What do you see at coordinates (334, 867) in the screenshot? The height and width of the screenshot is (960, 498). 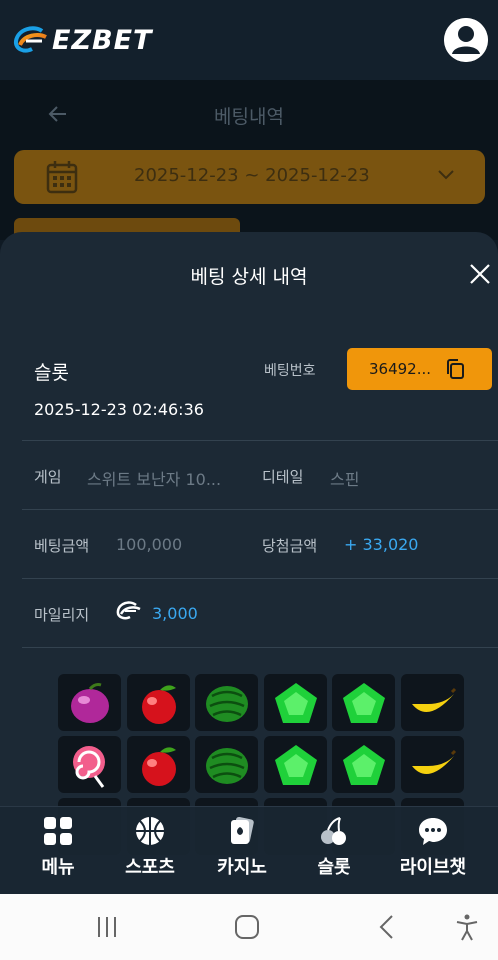 I see `nav-label: 슬롯` at bounding box center [334, 867].